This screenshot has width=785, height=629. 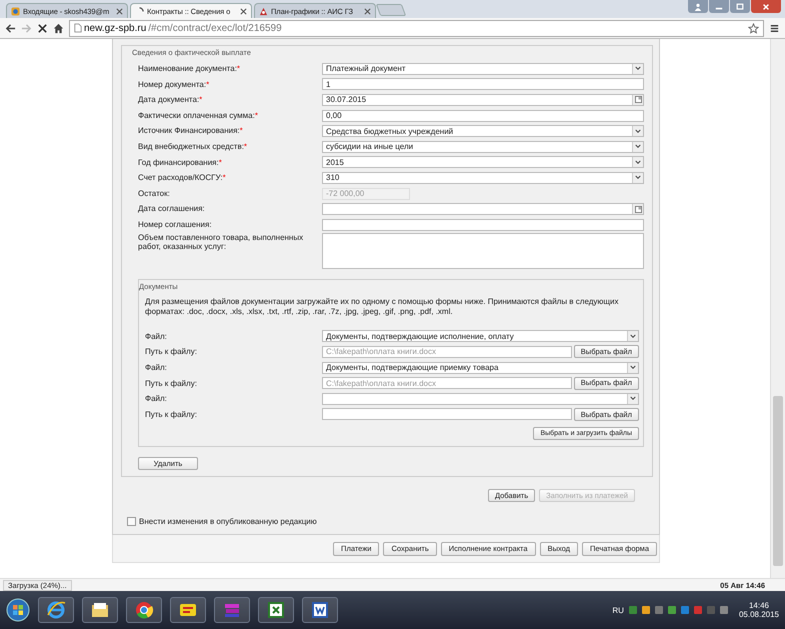 I want to click on menu-icon, so click(x=774, y=28).